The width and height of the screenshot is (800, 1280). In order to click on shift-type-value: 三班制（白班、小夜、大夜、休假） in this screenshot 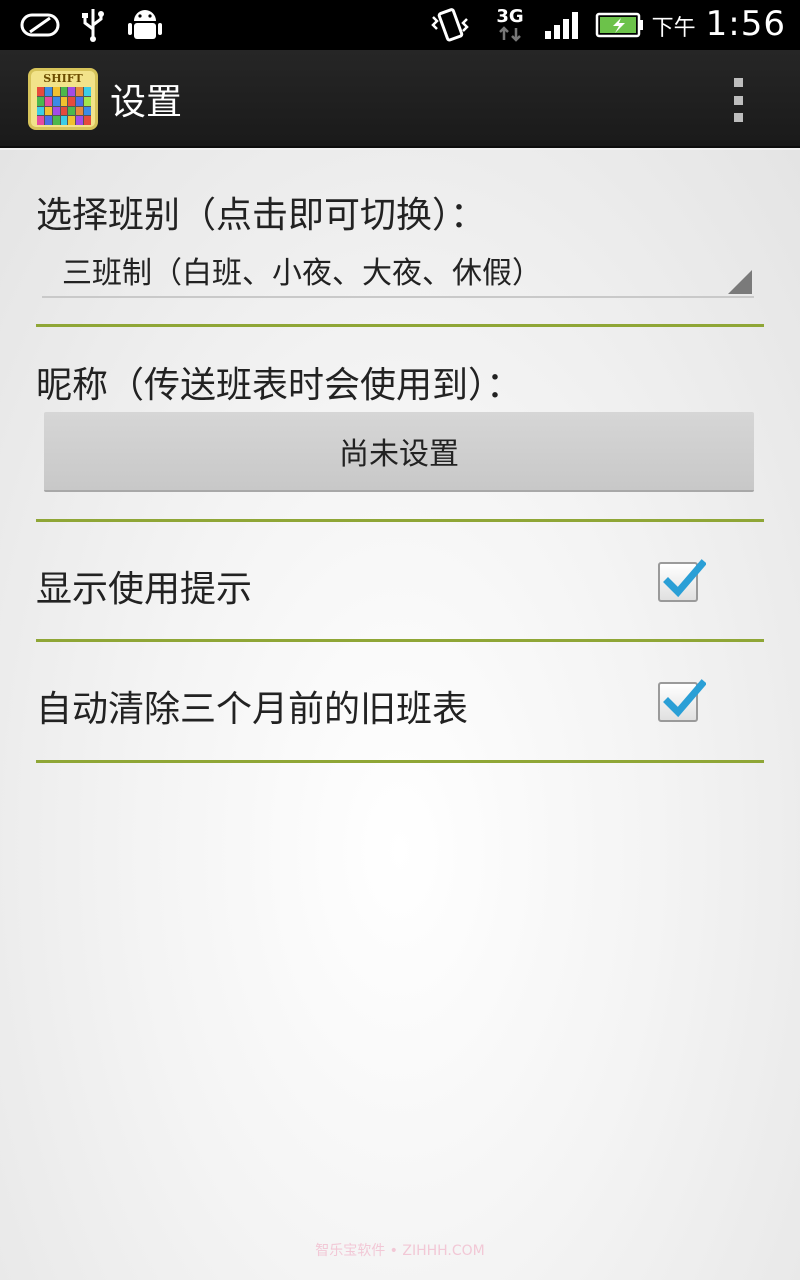, I will do `click(302, 273)`.